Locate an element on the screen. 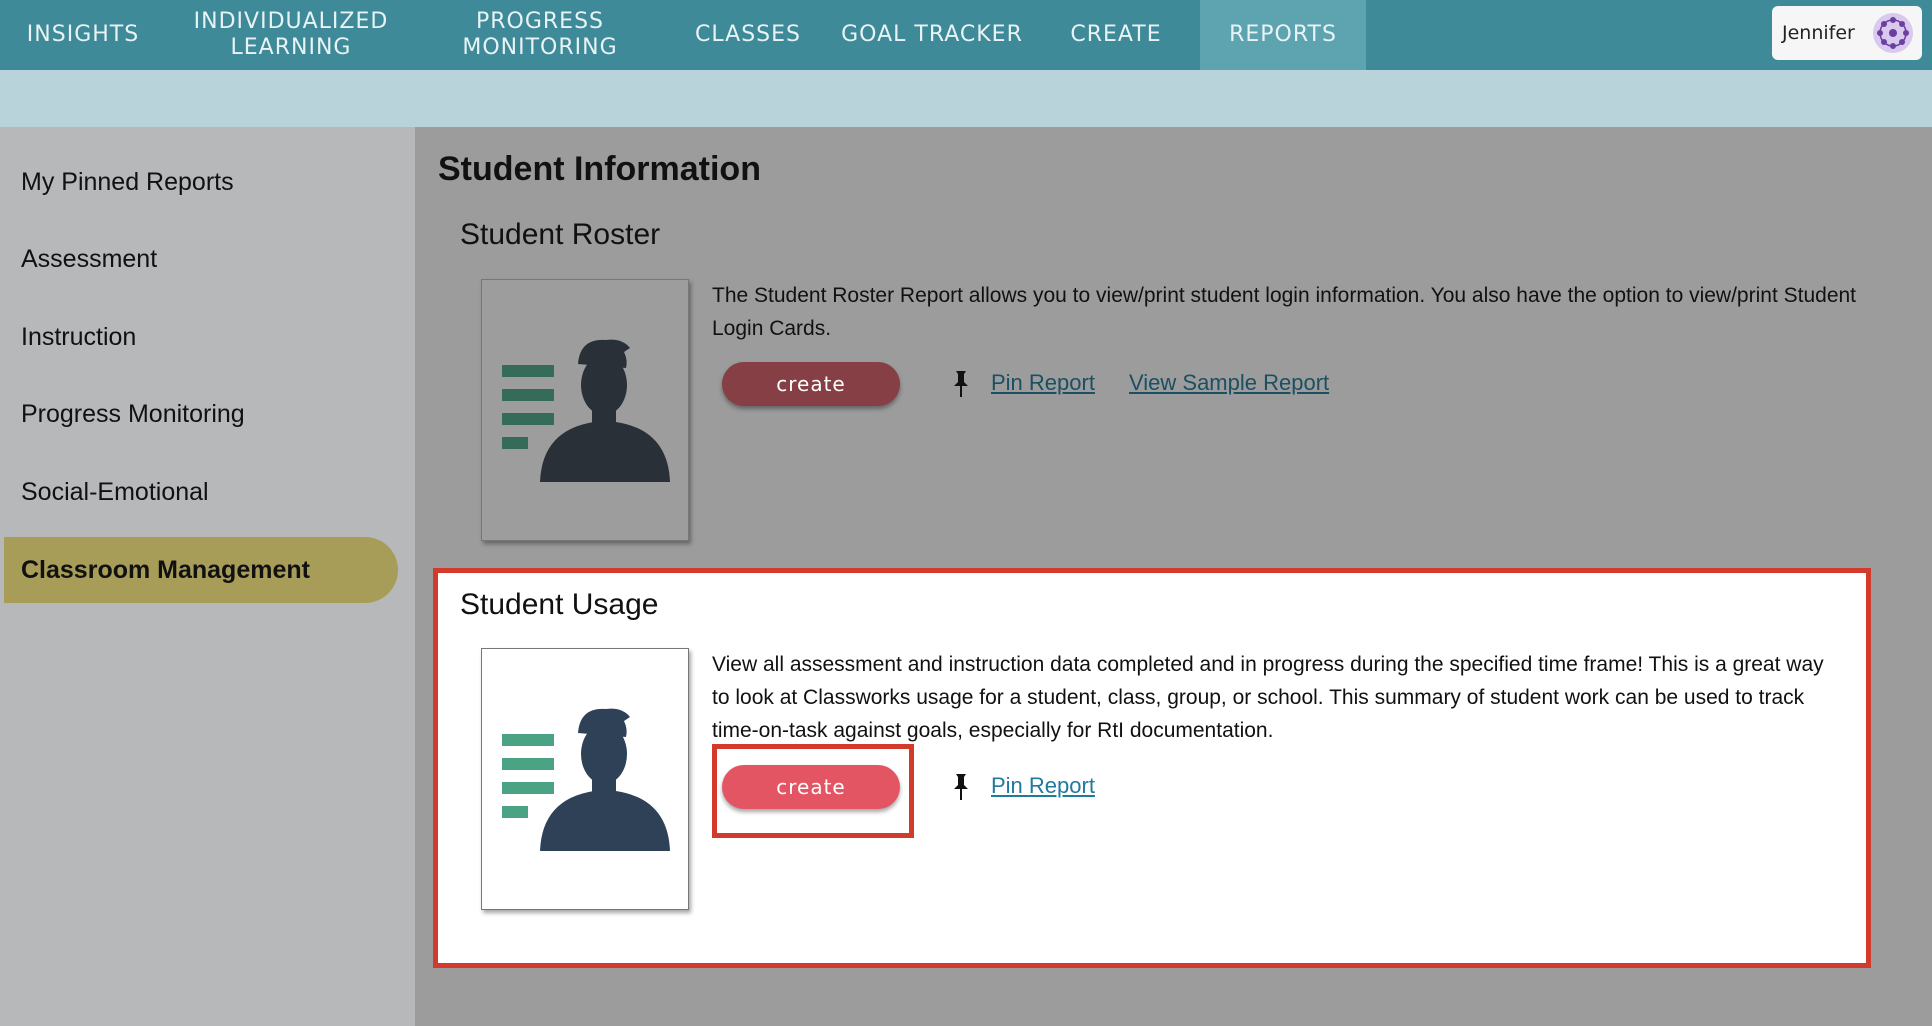 The width and height of the screenshot is (1932, 1026). avatar-pattern-icon is located at coordinates (1893, 33).